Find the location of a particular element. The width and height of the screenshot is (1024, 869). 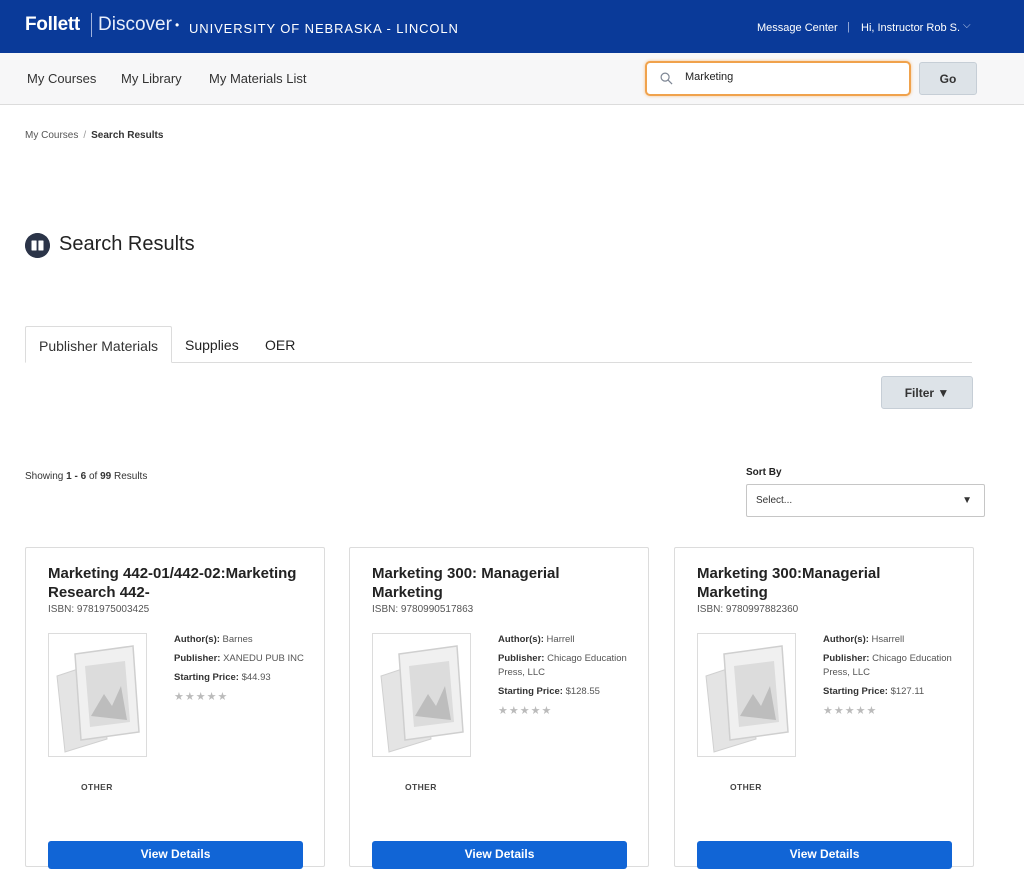

nav-my-materials-list: My Materials List is located at coordinates (258, 78).